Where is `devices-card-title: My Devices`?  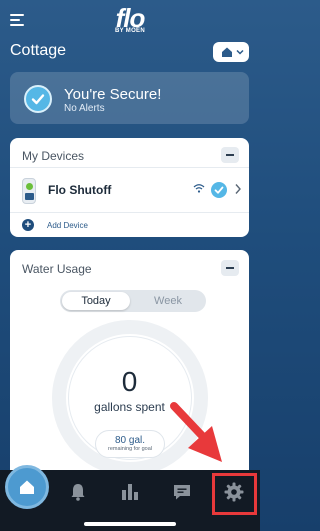 devices-card-title: My Devices is located at coordinates (53, 156).